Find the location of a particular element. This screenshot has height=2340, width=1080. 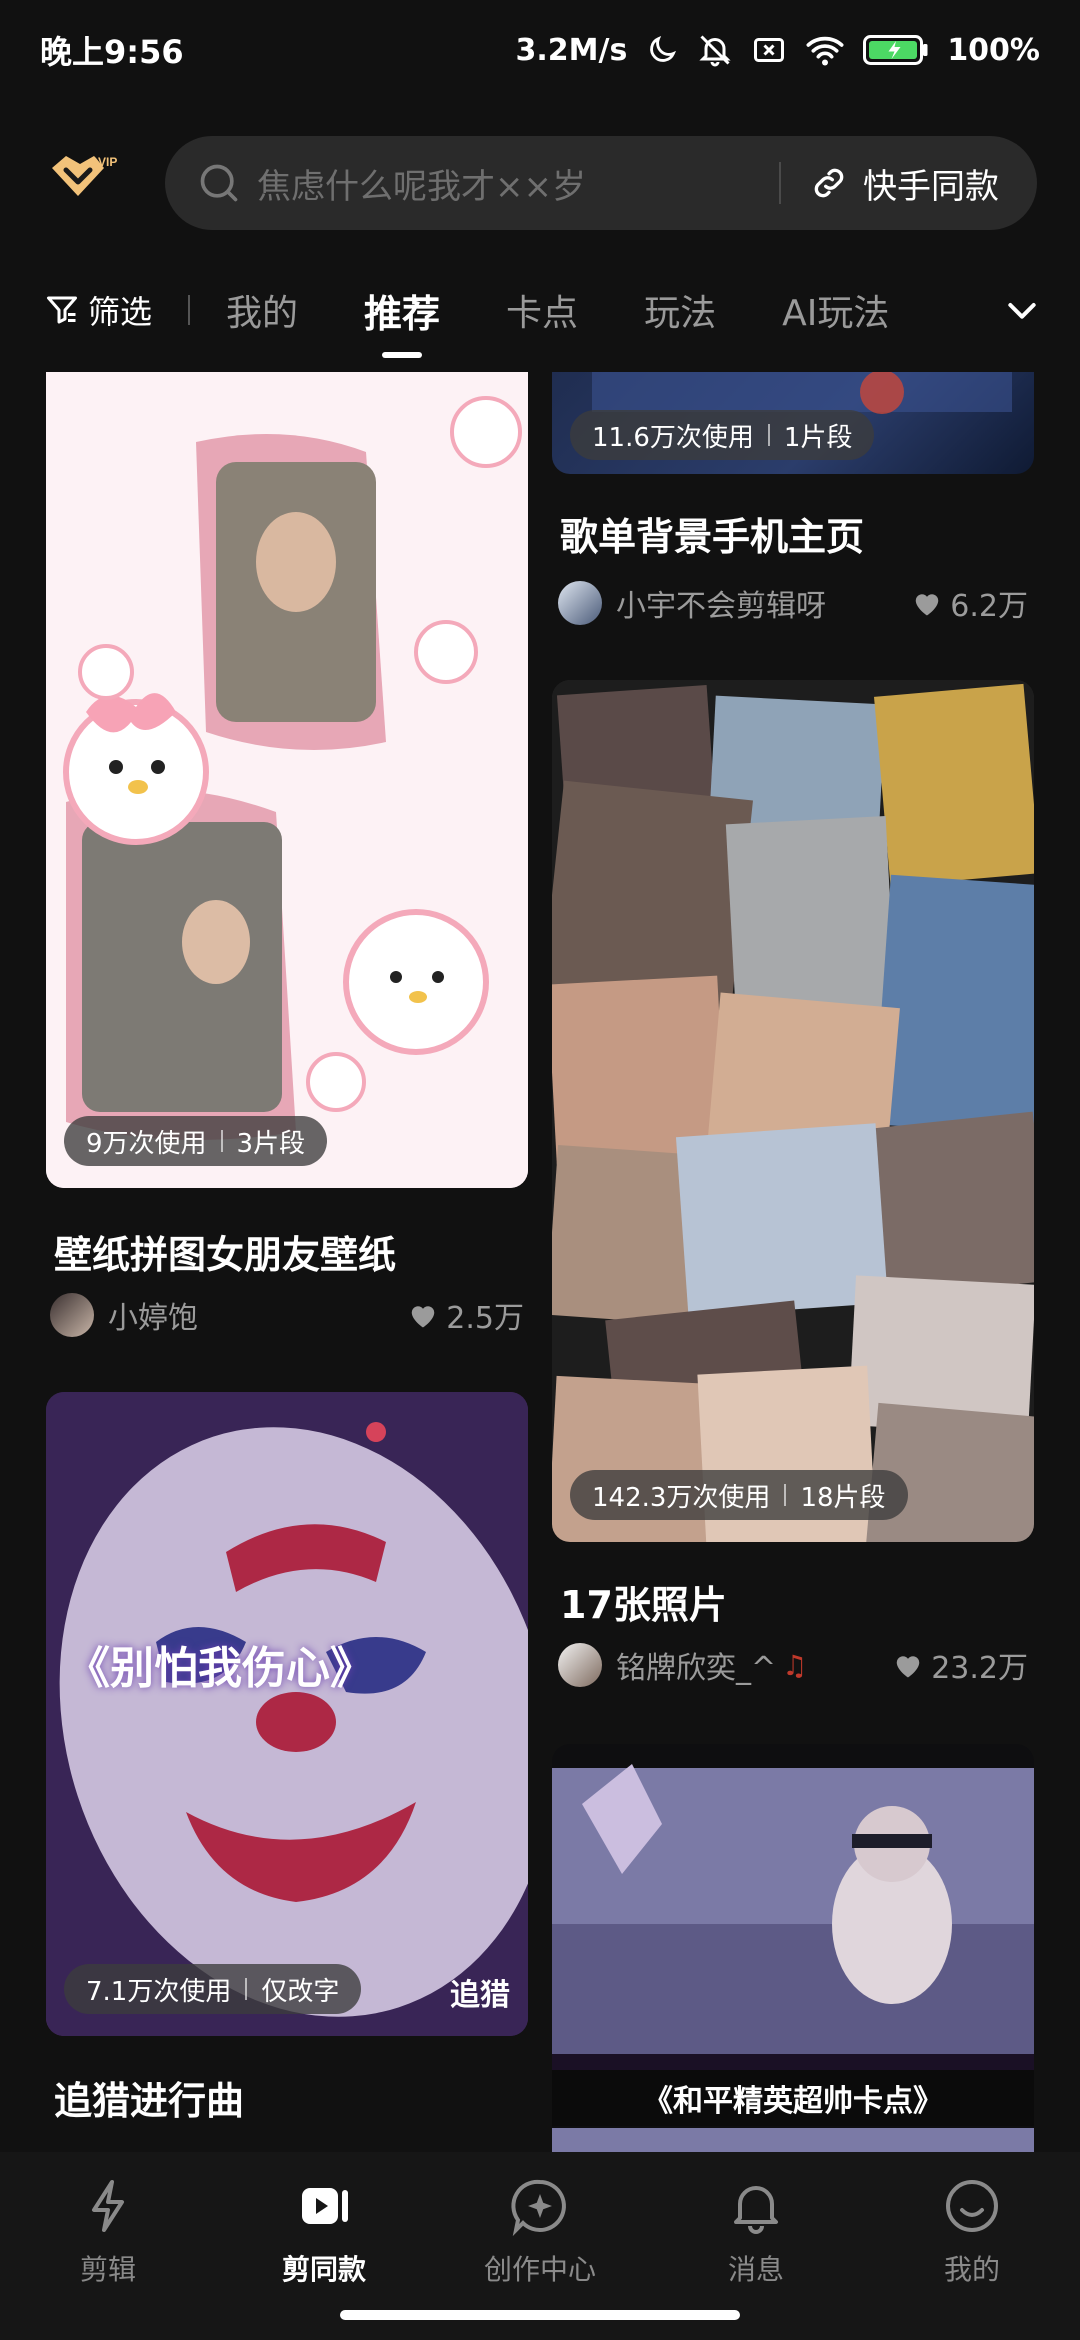

segment-count: 仅改字 is located at coordinates (300, 1991).